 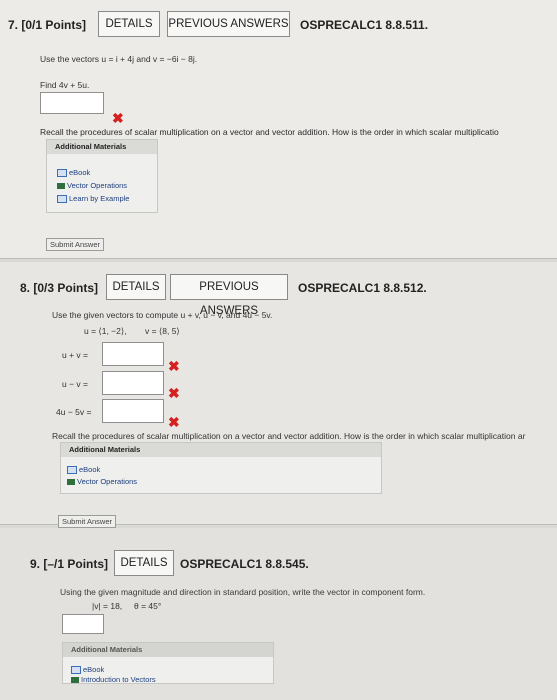 I want to click on problem-code: OSPRECALC1 8.8.545., so click(x=244, y=564).